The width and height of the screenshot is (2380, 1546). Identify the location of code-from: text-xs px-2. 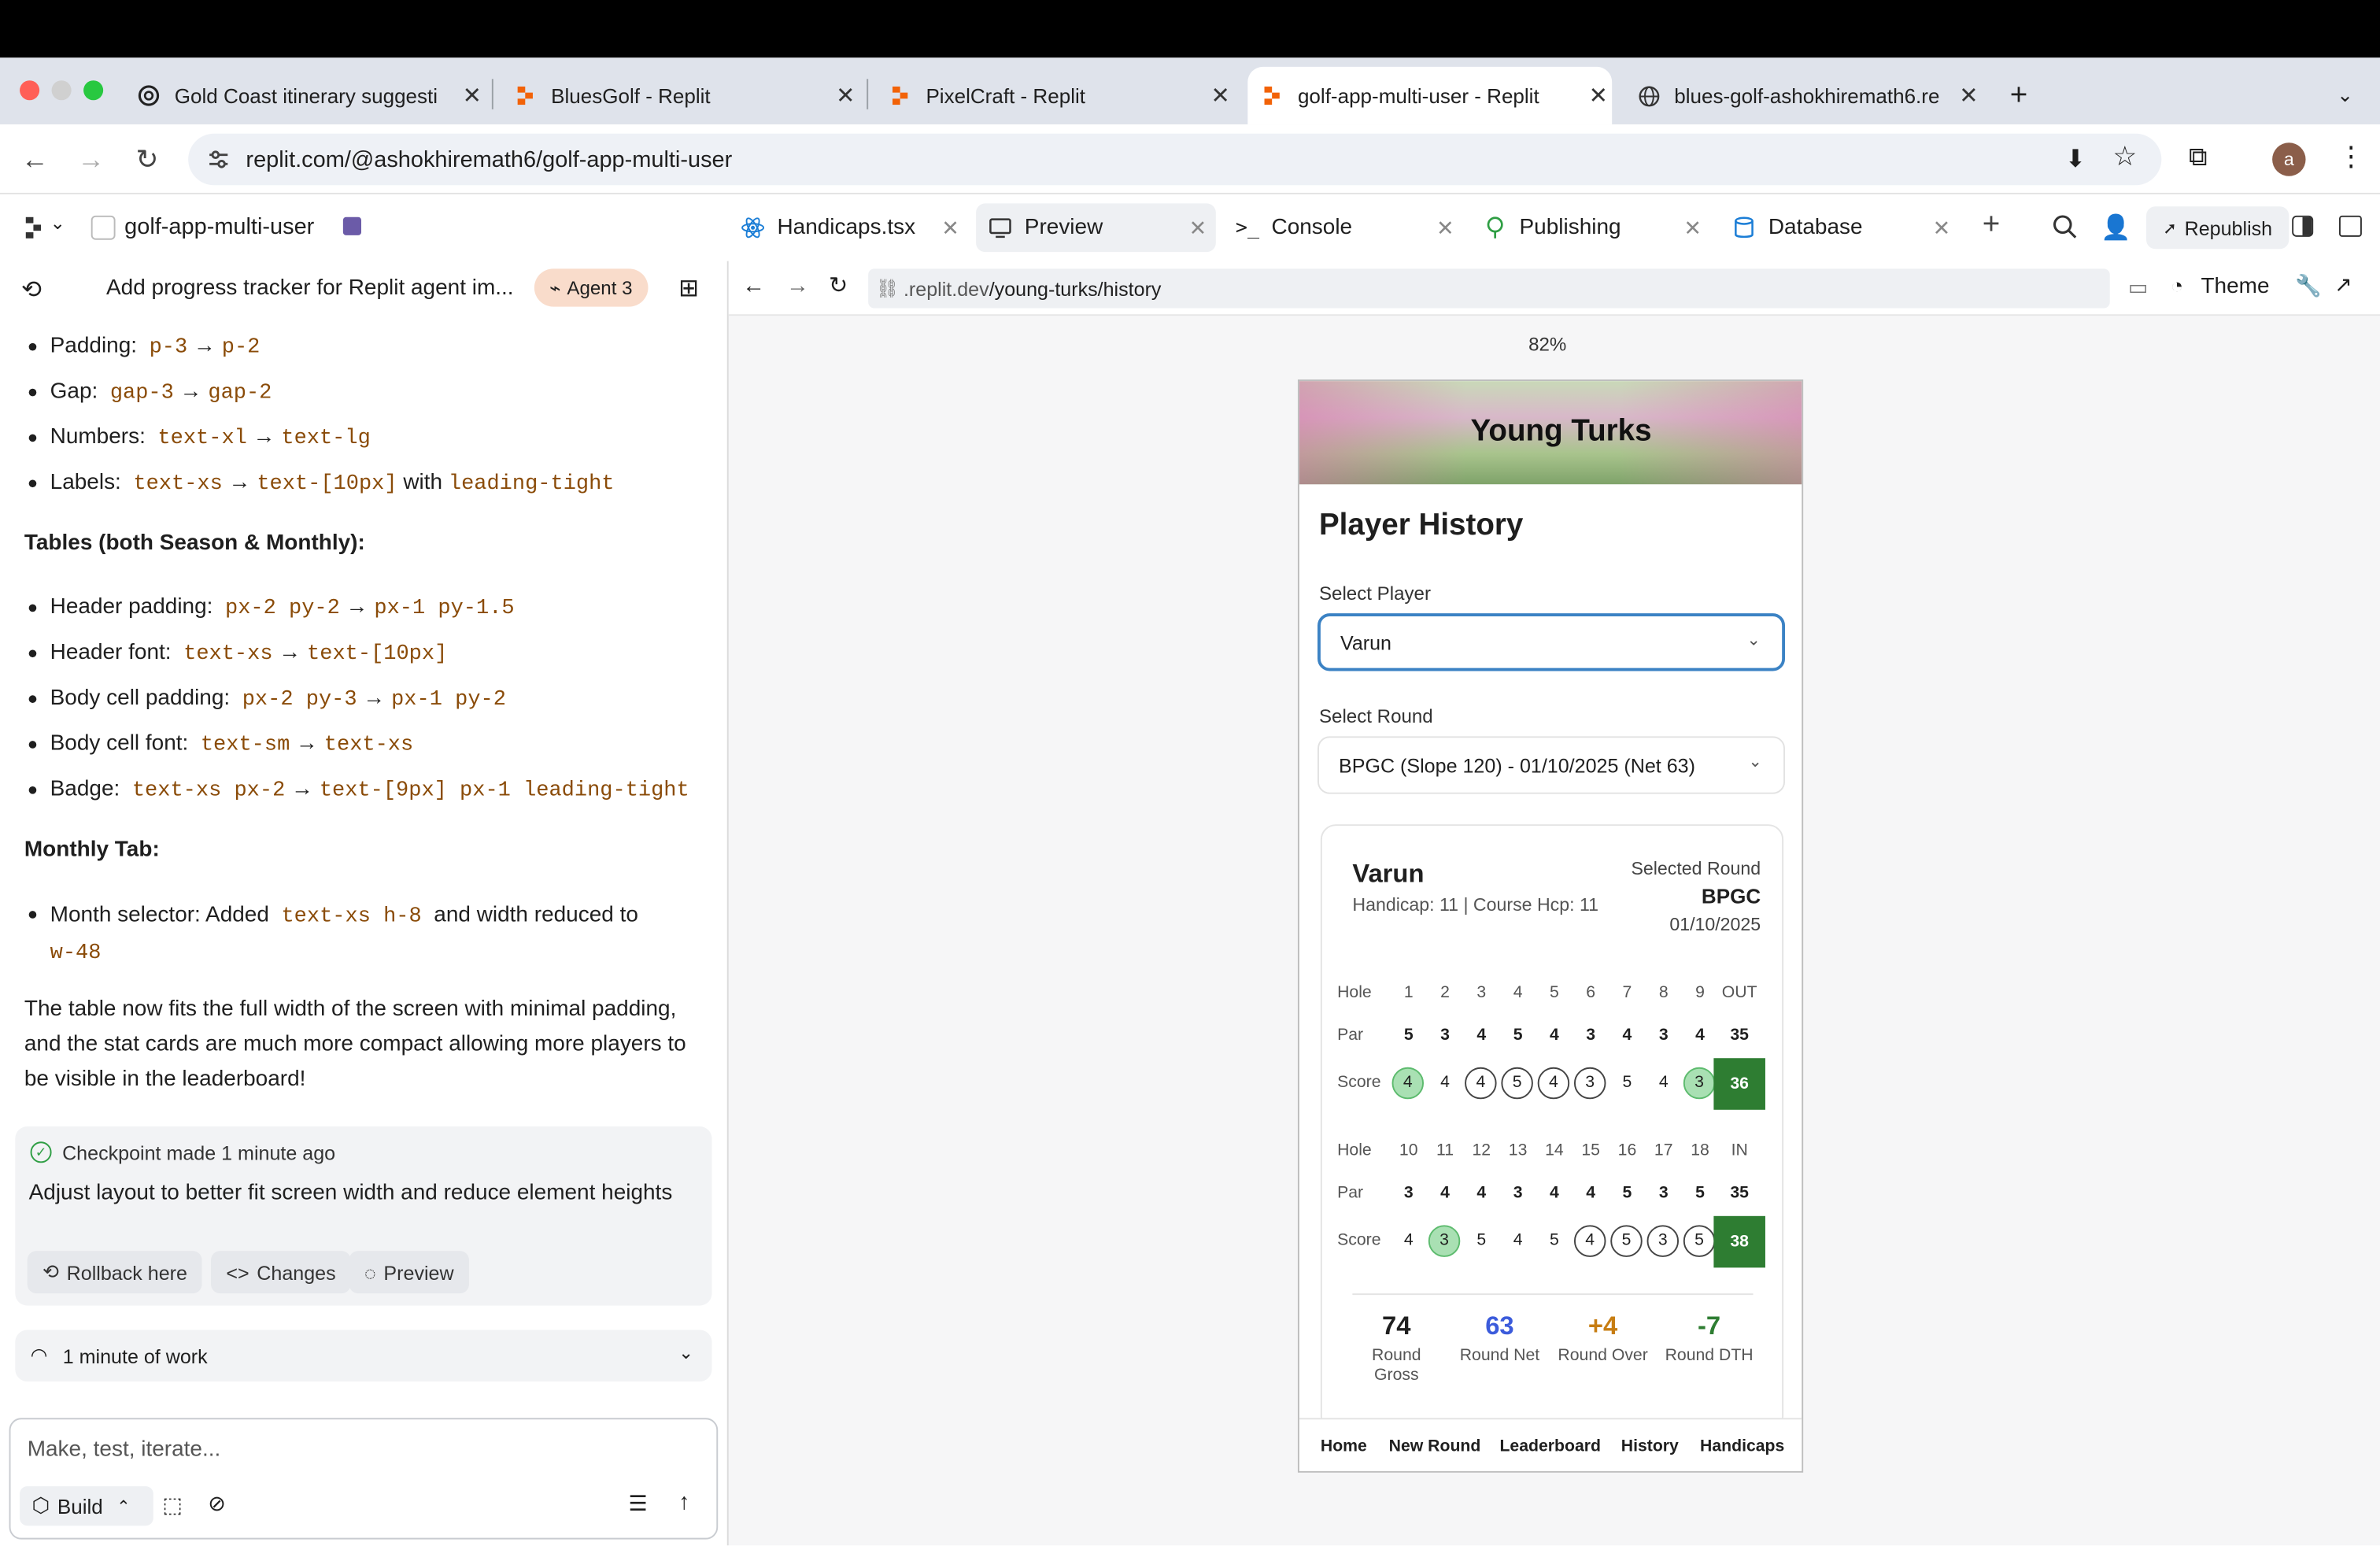
(208, 791).